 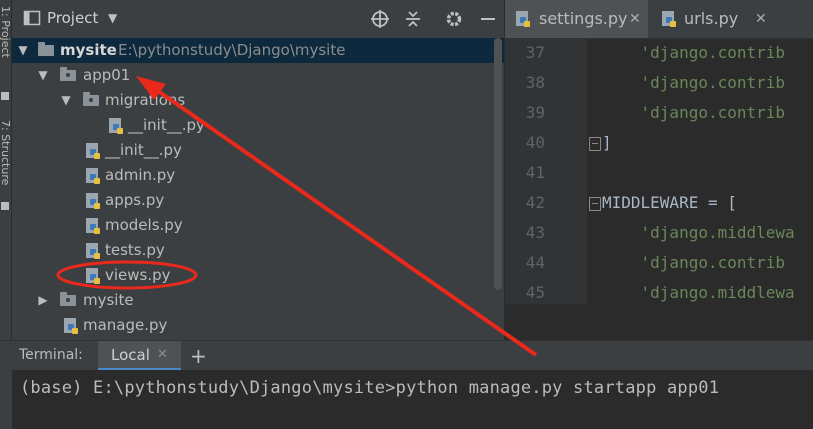 I want to click on code-line: 'django.middlewa, so click(x=698, y=233).